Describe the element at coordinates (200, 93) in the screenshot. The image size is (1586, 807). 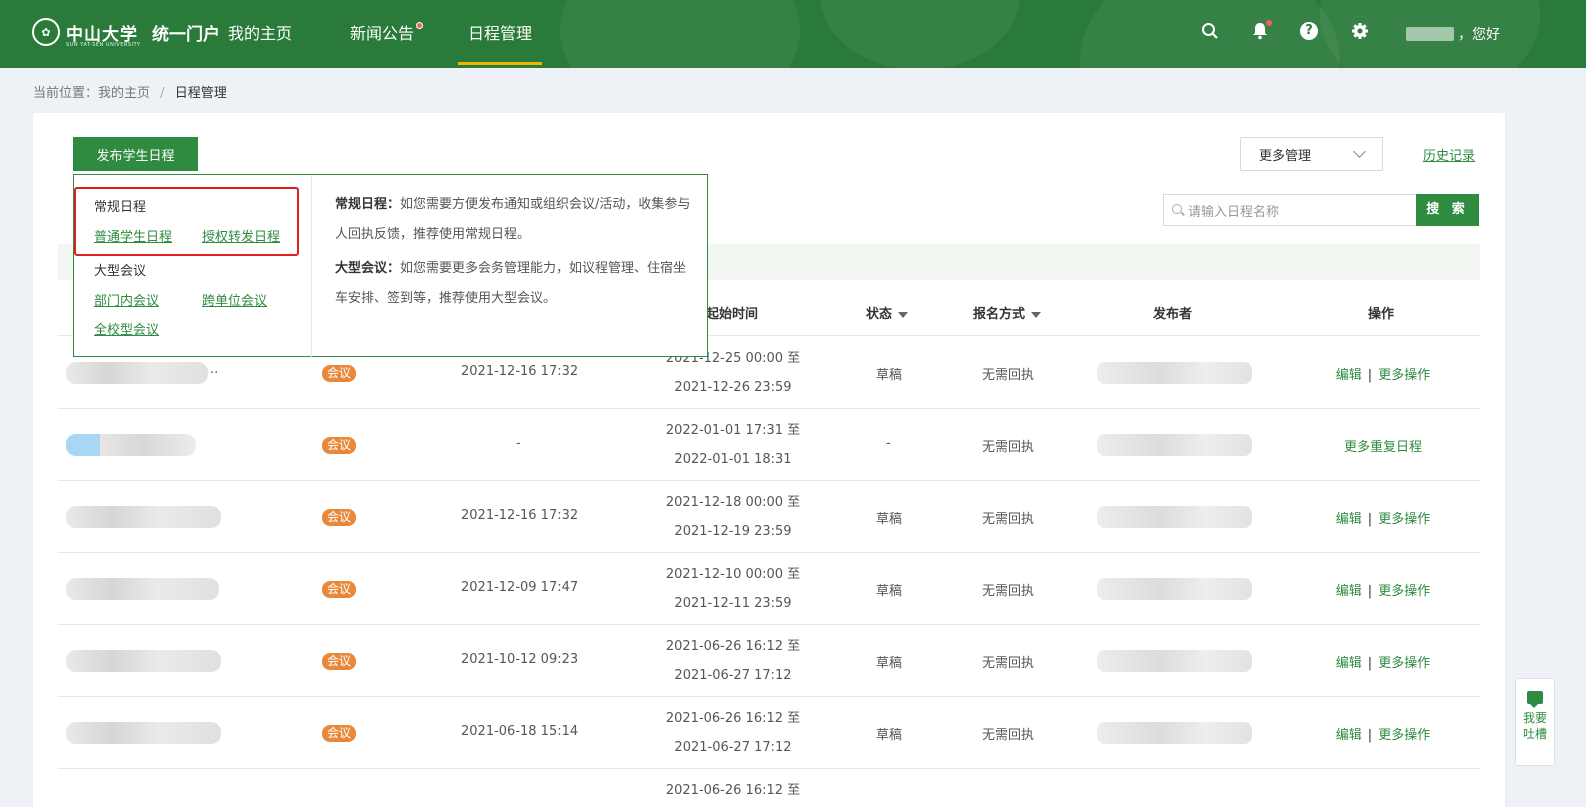
I see `breadcrumb-current: 日程管理` at that location.